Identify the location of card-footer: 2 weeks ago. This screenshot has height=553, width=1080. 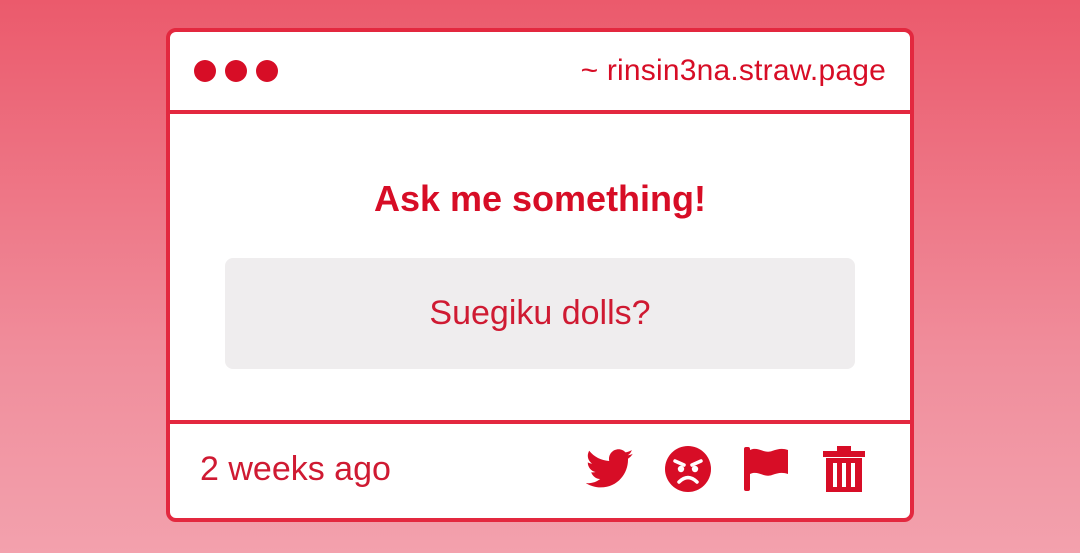
(540, 469).